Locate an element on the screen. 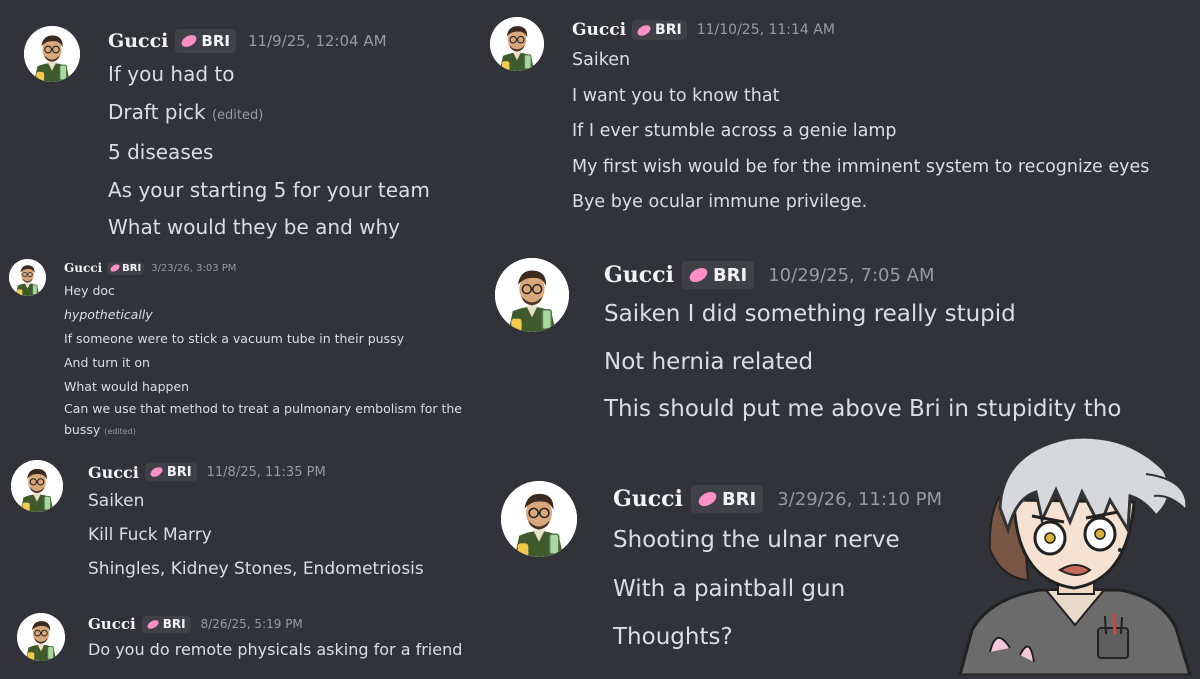 The width and height of the screenshot is (1200, 679). message-line: What would happen is located at coordinates (127, 386).